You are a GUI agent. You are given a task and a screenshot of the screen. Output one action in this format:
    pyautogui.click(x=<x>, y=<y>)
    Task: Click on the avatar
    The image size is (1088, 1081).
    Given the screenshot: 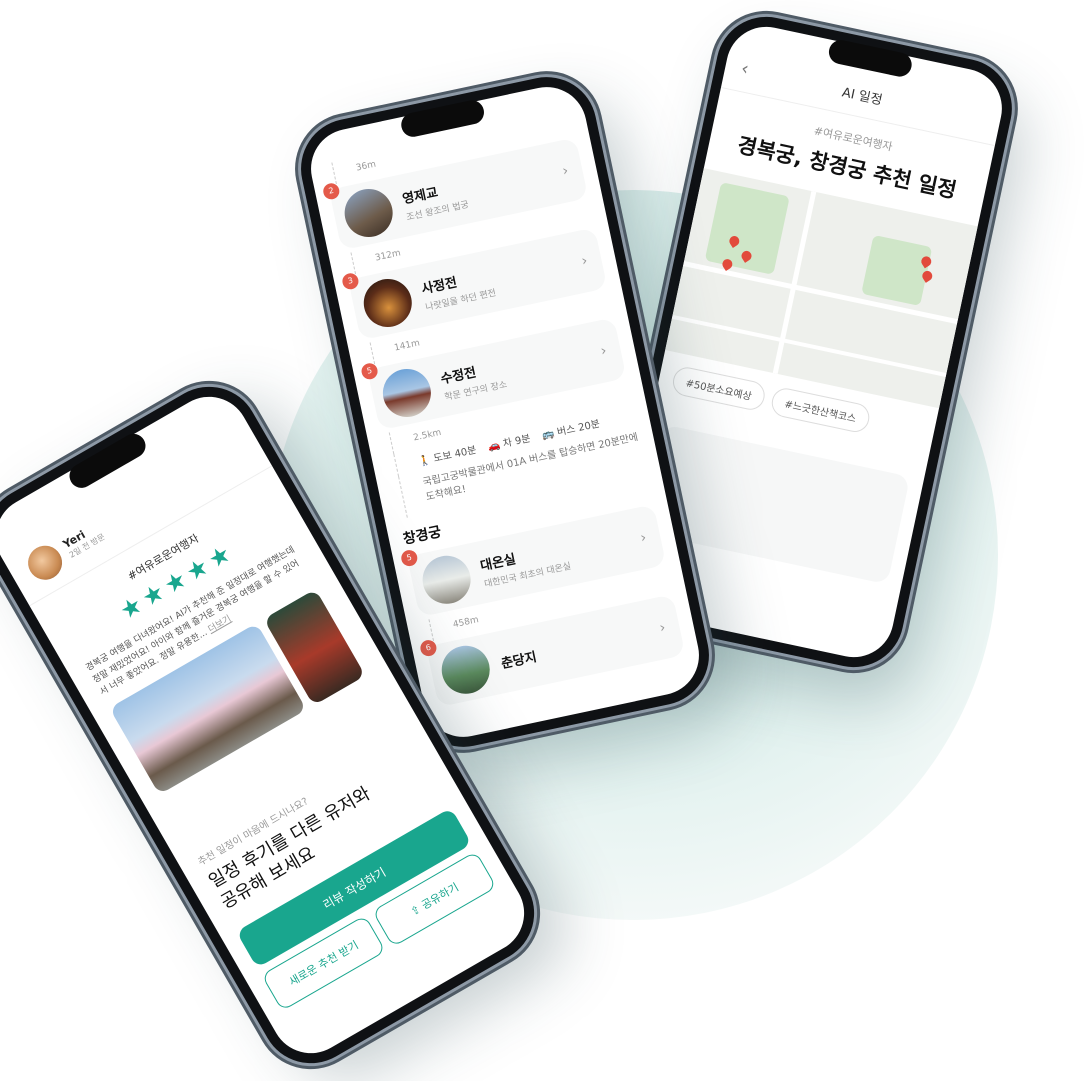 What is the action you would take?
    pyautogui.click(x=45, y=562)
    